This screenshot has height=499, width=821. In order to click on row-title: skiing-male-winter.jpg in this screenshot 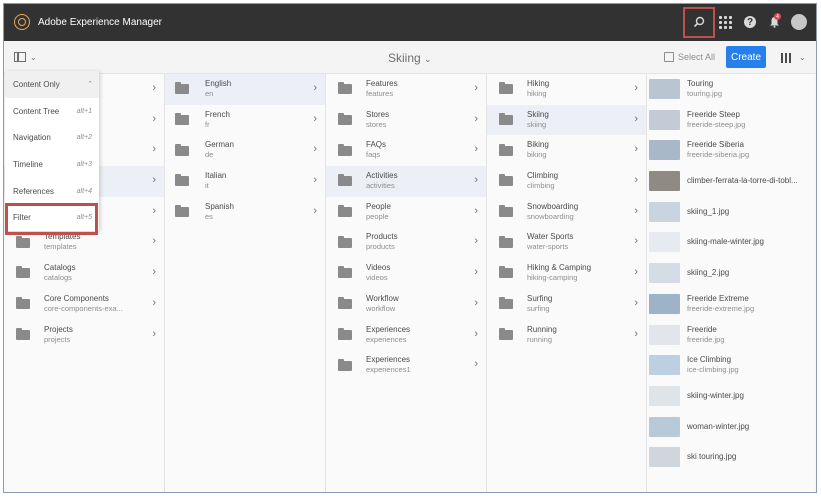, I will do `click(725, 242)`.